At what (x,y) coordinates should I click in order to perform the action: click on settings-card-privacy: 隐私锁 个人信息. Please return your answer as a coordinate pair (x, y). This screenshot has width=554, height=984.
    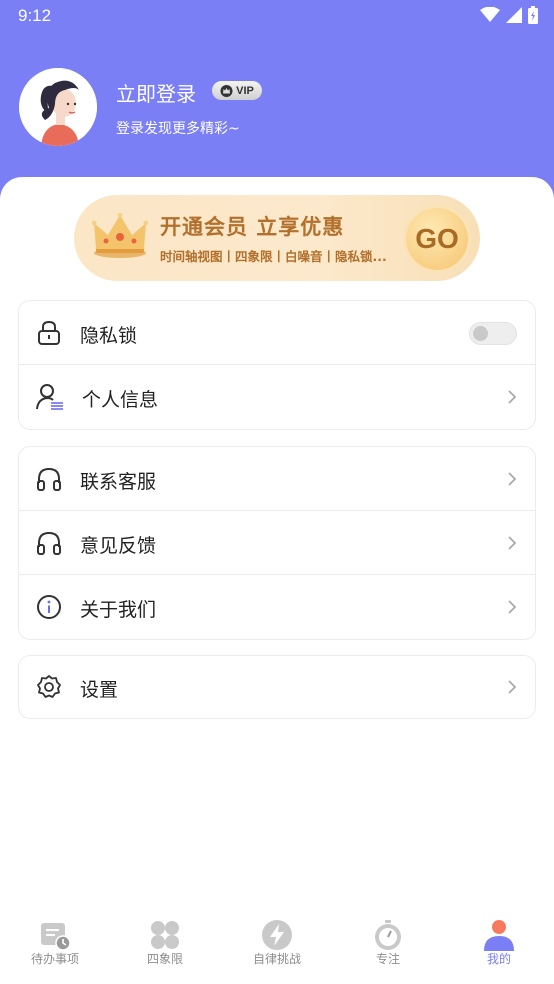
    Looking at the image, I should click on (277, 365).